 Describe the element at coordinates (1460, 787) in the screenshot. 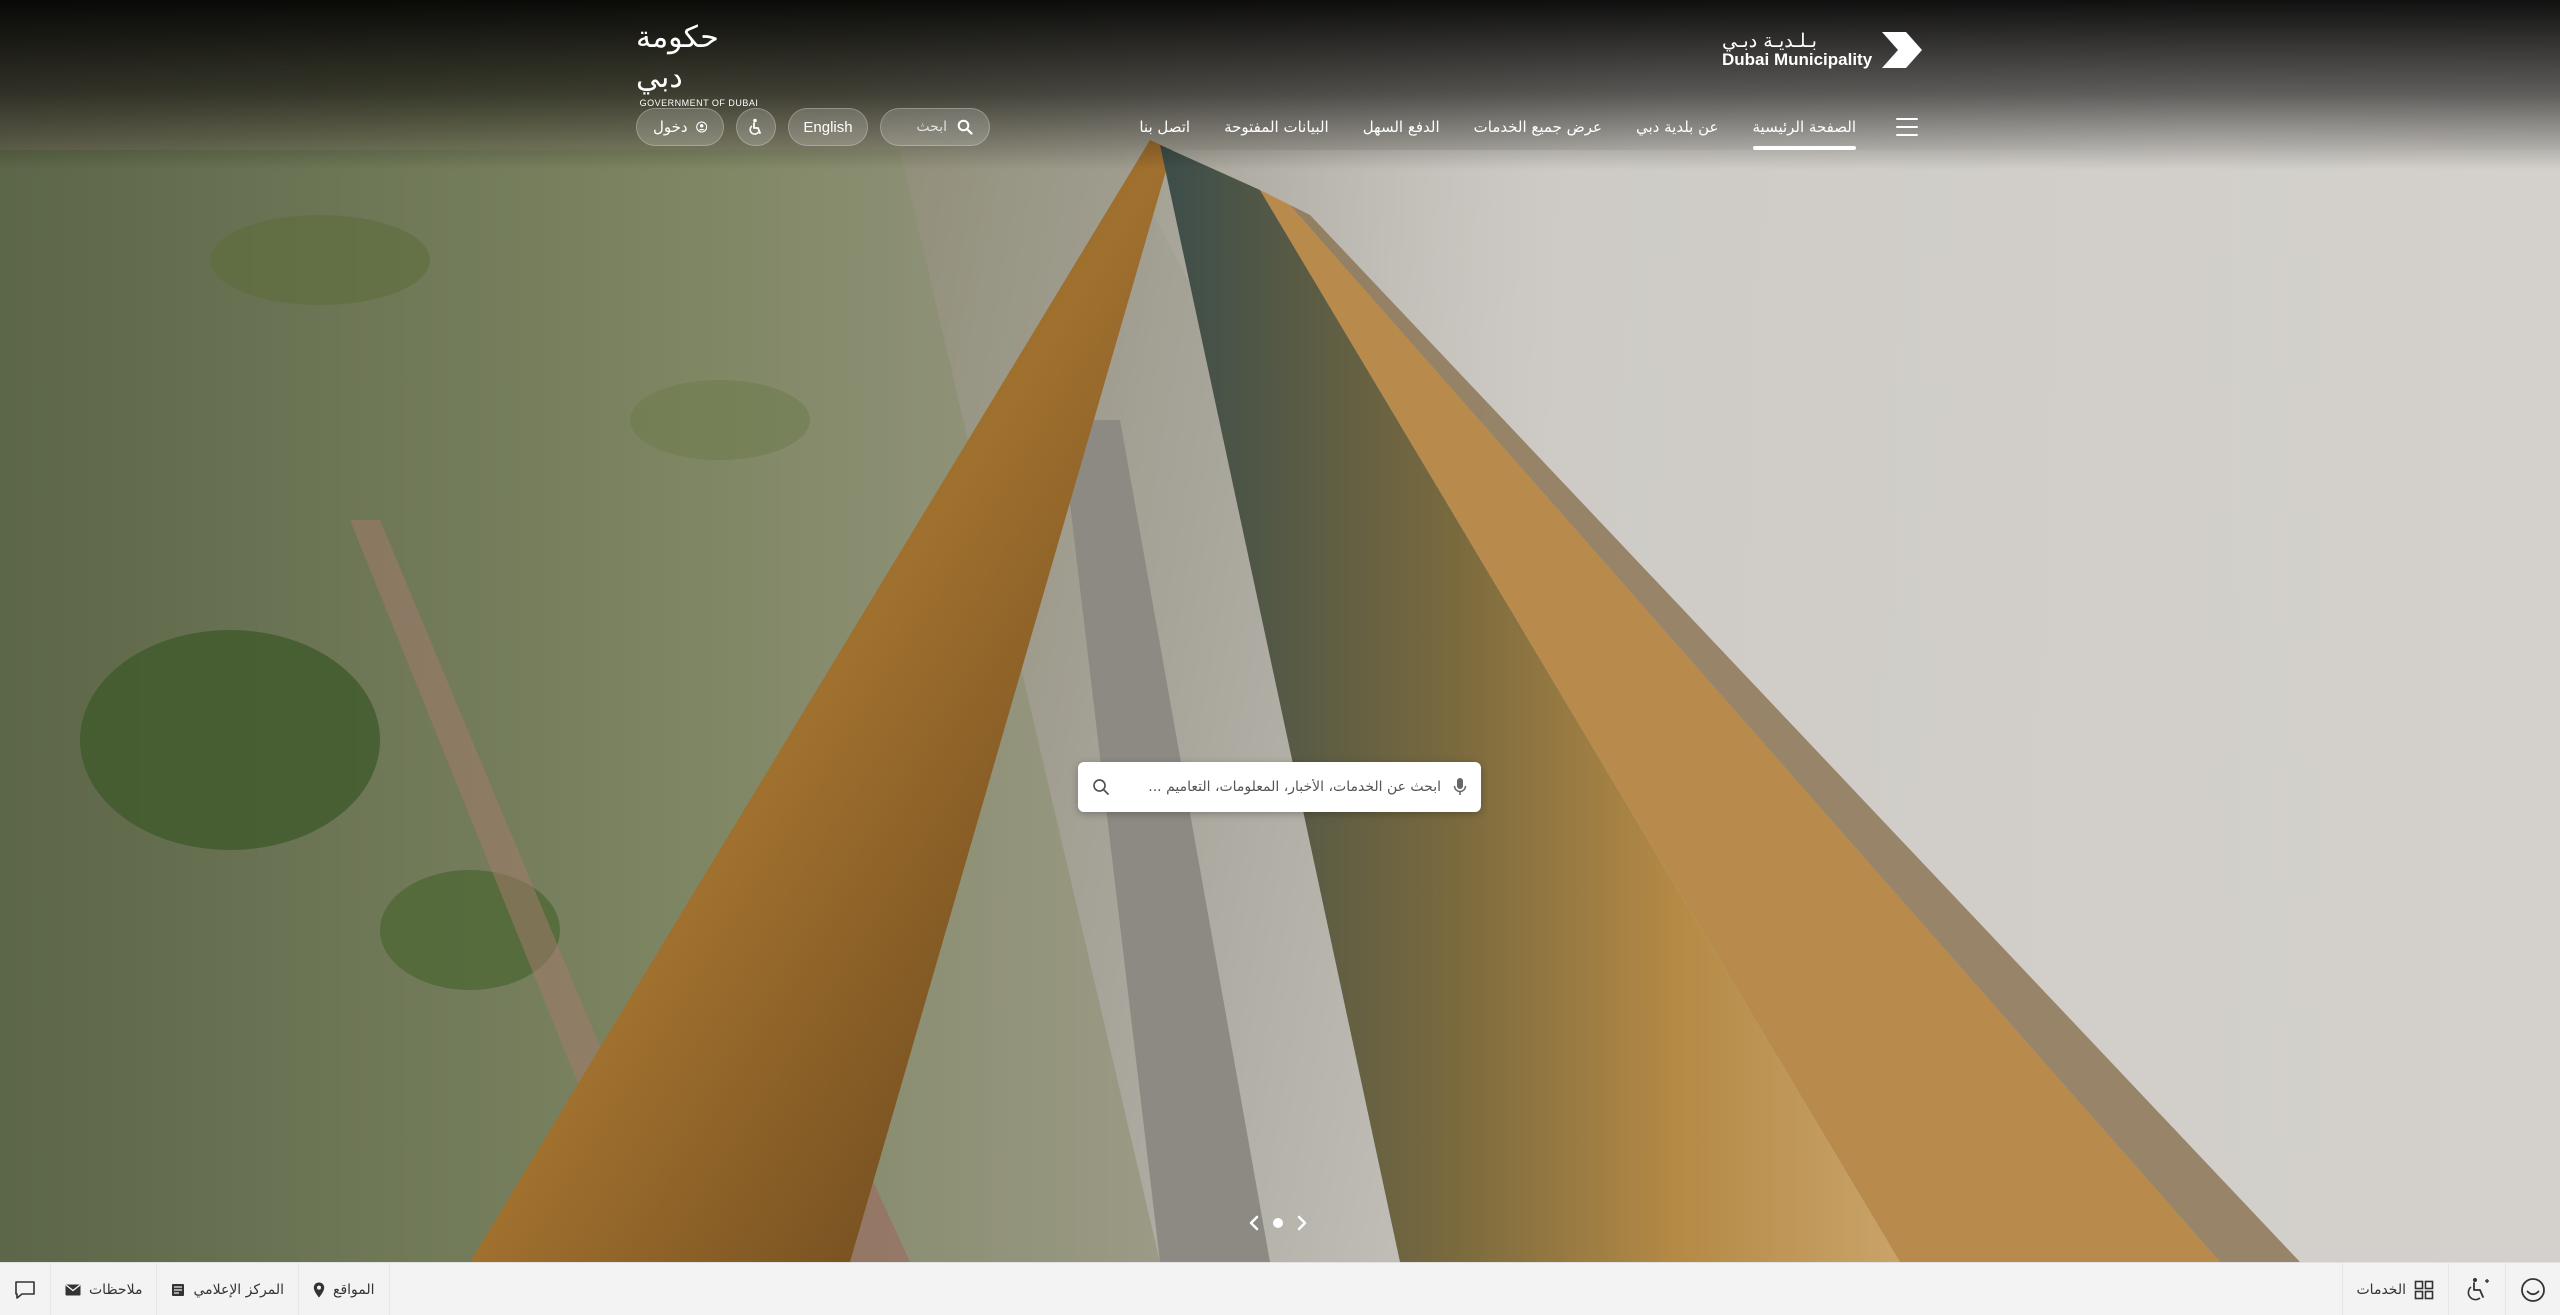

I see `microphone-icon` at that location.